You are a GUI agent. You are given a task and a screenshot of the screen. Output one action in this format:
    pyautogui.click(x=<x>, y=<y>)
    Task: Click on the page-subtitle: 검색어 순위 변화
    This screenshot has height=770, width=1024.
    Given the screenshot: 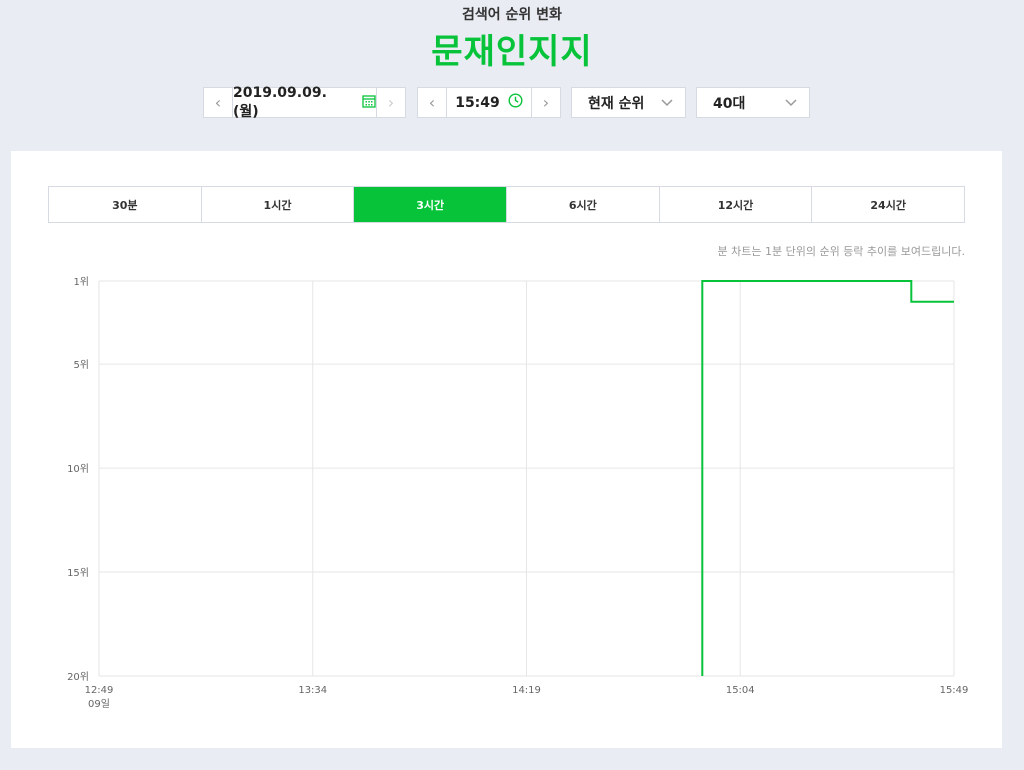 What is the action you would take?
    pyautogui.click(x=512, y=15)
    